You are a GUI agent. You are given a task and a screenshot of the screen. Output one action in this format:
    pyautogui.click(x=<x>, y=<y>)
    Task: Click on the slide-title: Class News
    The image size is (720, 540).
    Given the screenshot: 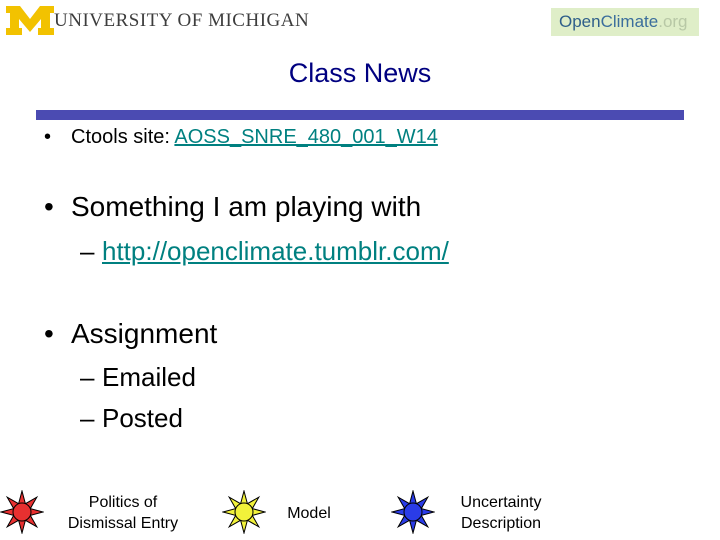 What is the action you would take?
    pyautogui.click(x=360, y=73)
    